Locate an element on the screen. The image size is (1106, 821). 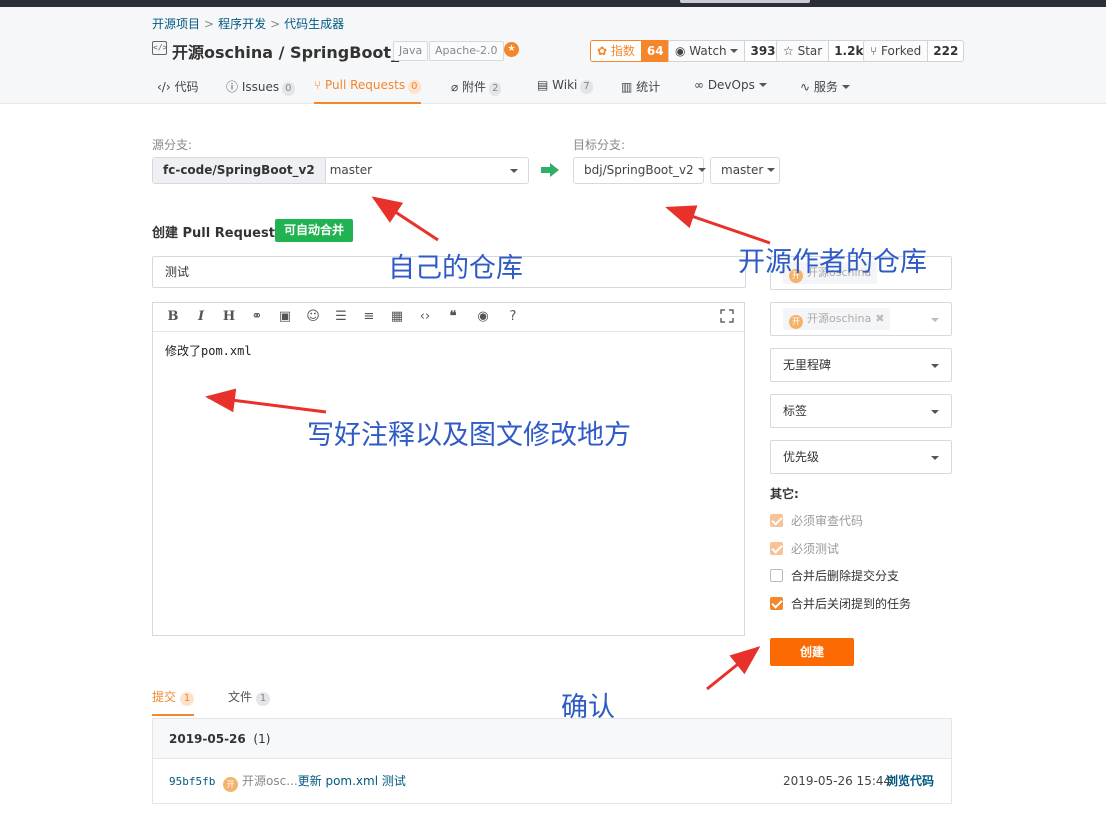
tab-label: 提交 is located at coordinates (164, 697).